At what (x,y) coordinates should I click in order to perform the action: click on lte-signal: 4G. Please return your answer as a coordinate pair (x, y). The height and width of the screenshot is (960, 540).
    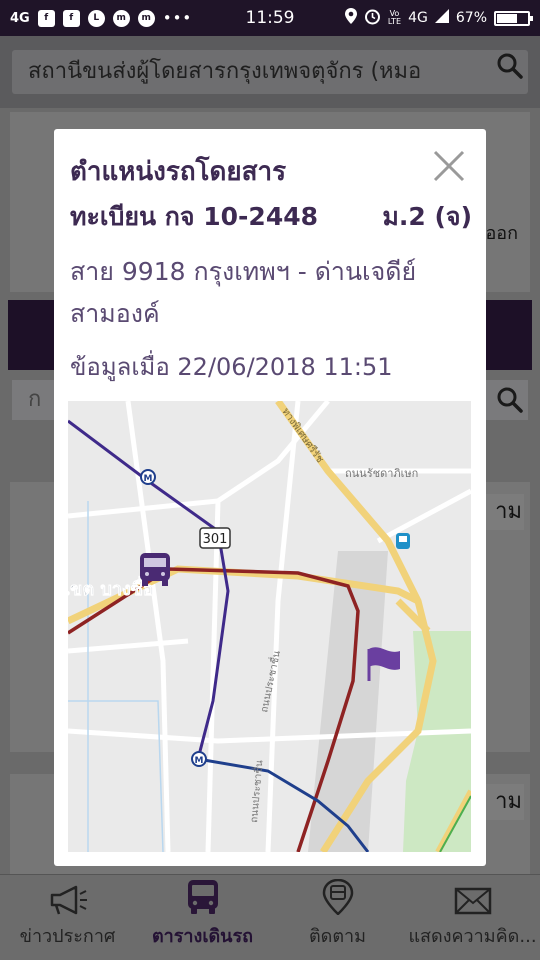
    Looking at the image, I should click on (418, 18).